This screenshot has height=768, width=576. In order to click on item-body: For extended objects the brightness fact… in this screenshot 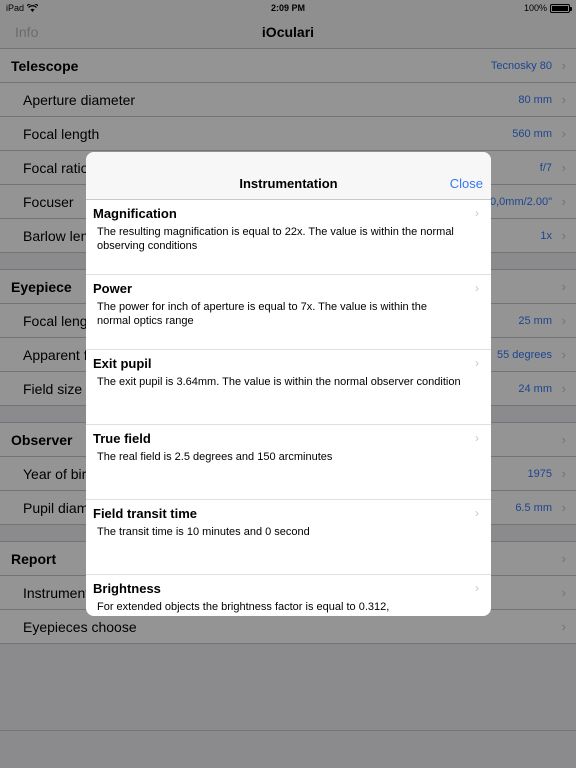, I will do `click(243, 607)`.